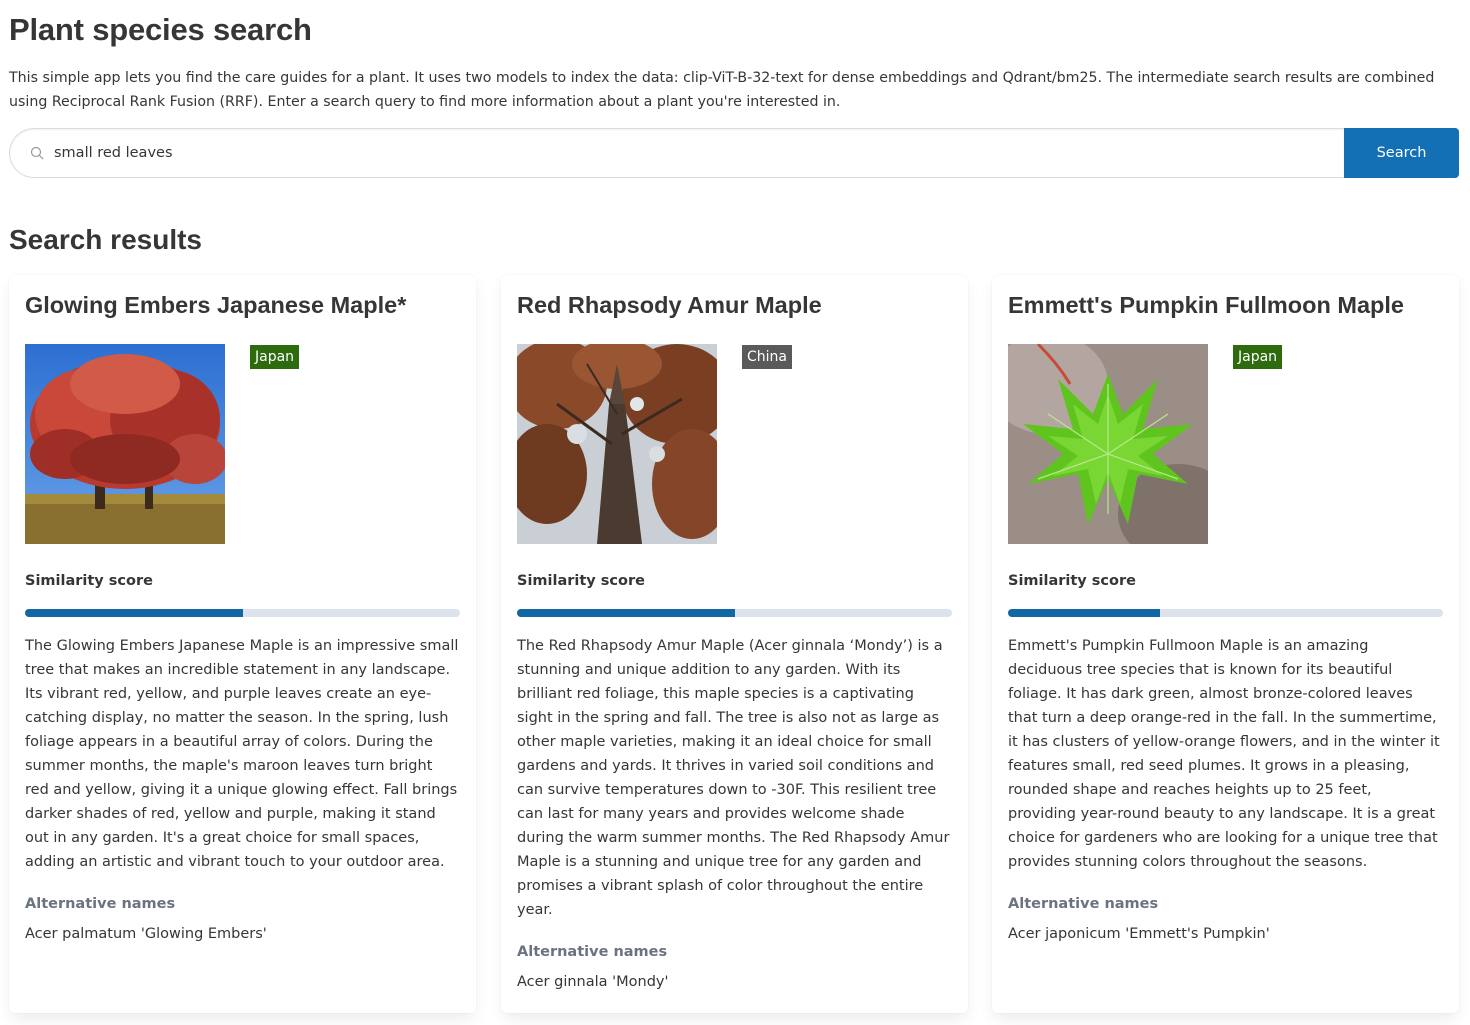 This screenshot has height=1025, width=1470. I want to click on search-button: Search, so click(1401, 153).